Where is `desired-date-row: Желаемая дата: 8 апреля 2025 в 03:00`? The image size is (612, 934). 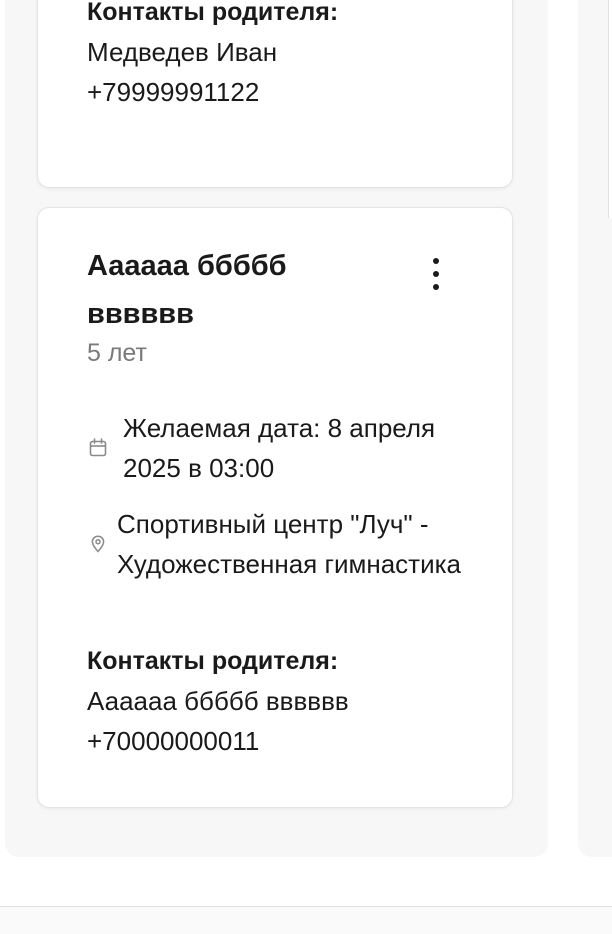 desired-date-row: Желаемая дата: 8 апреля 2025 в 03:00 is located at coordinates (265, 448).